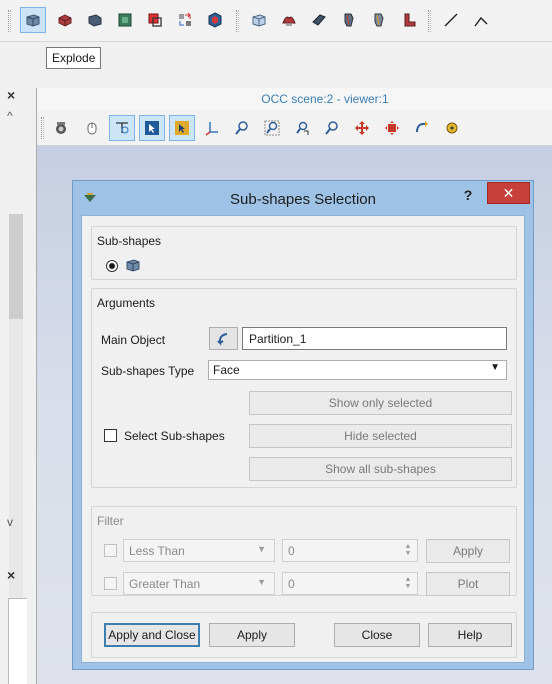  I want to click on greater-than-checkbox, so click(110, 583).